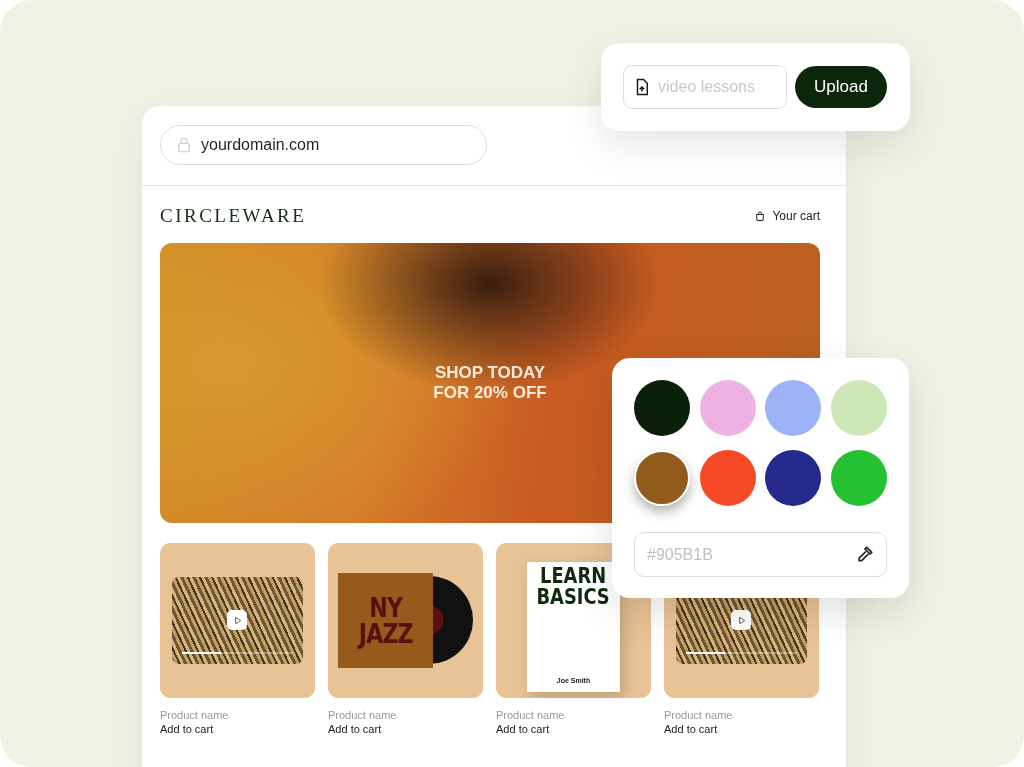 Image resolution: width=1024 pixels, height=767 pixels. What do you see at coordinates (841, 87) in the screenshot?
I see `upload-button: Upload` at bounding box center [841, 87].